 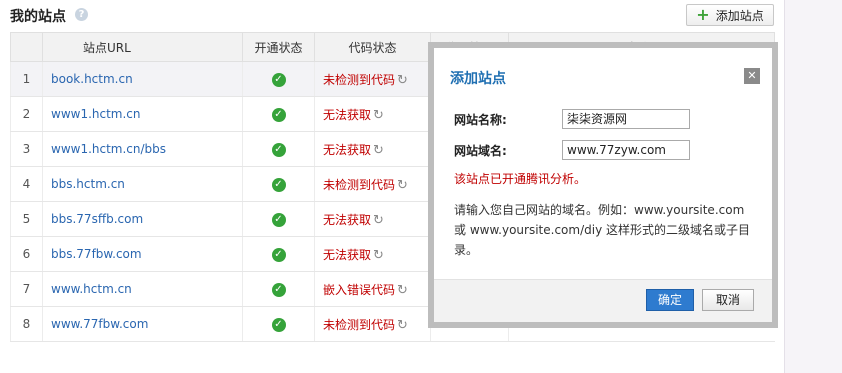 I want to click on page-title: 我的站点, so click(x=38, y=17).